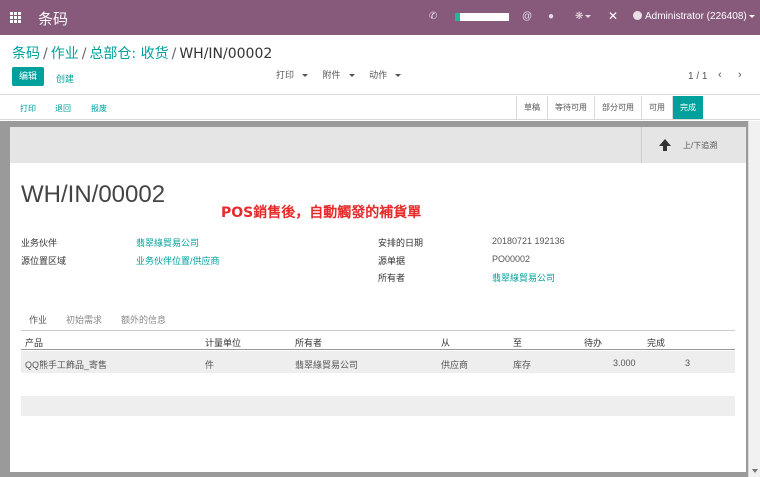 The height and width of the screenshot is (477, 760). Describe the element at coordinates (527, 16) in the screenshot. I see `at-icon: @` at that location.